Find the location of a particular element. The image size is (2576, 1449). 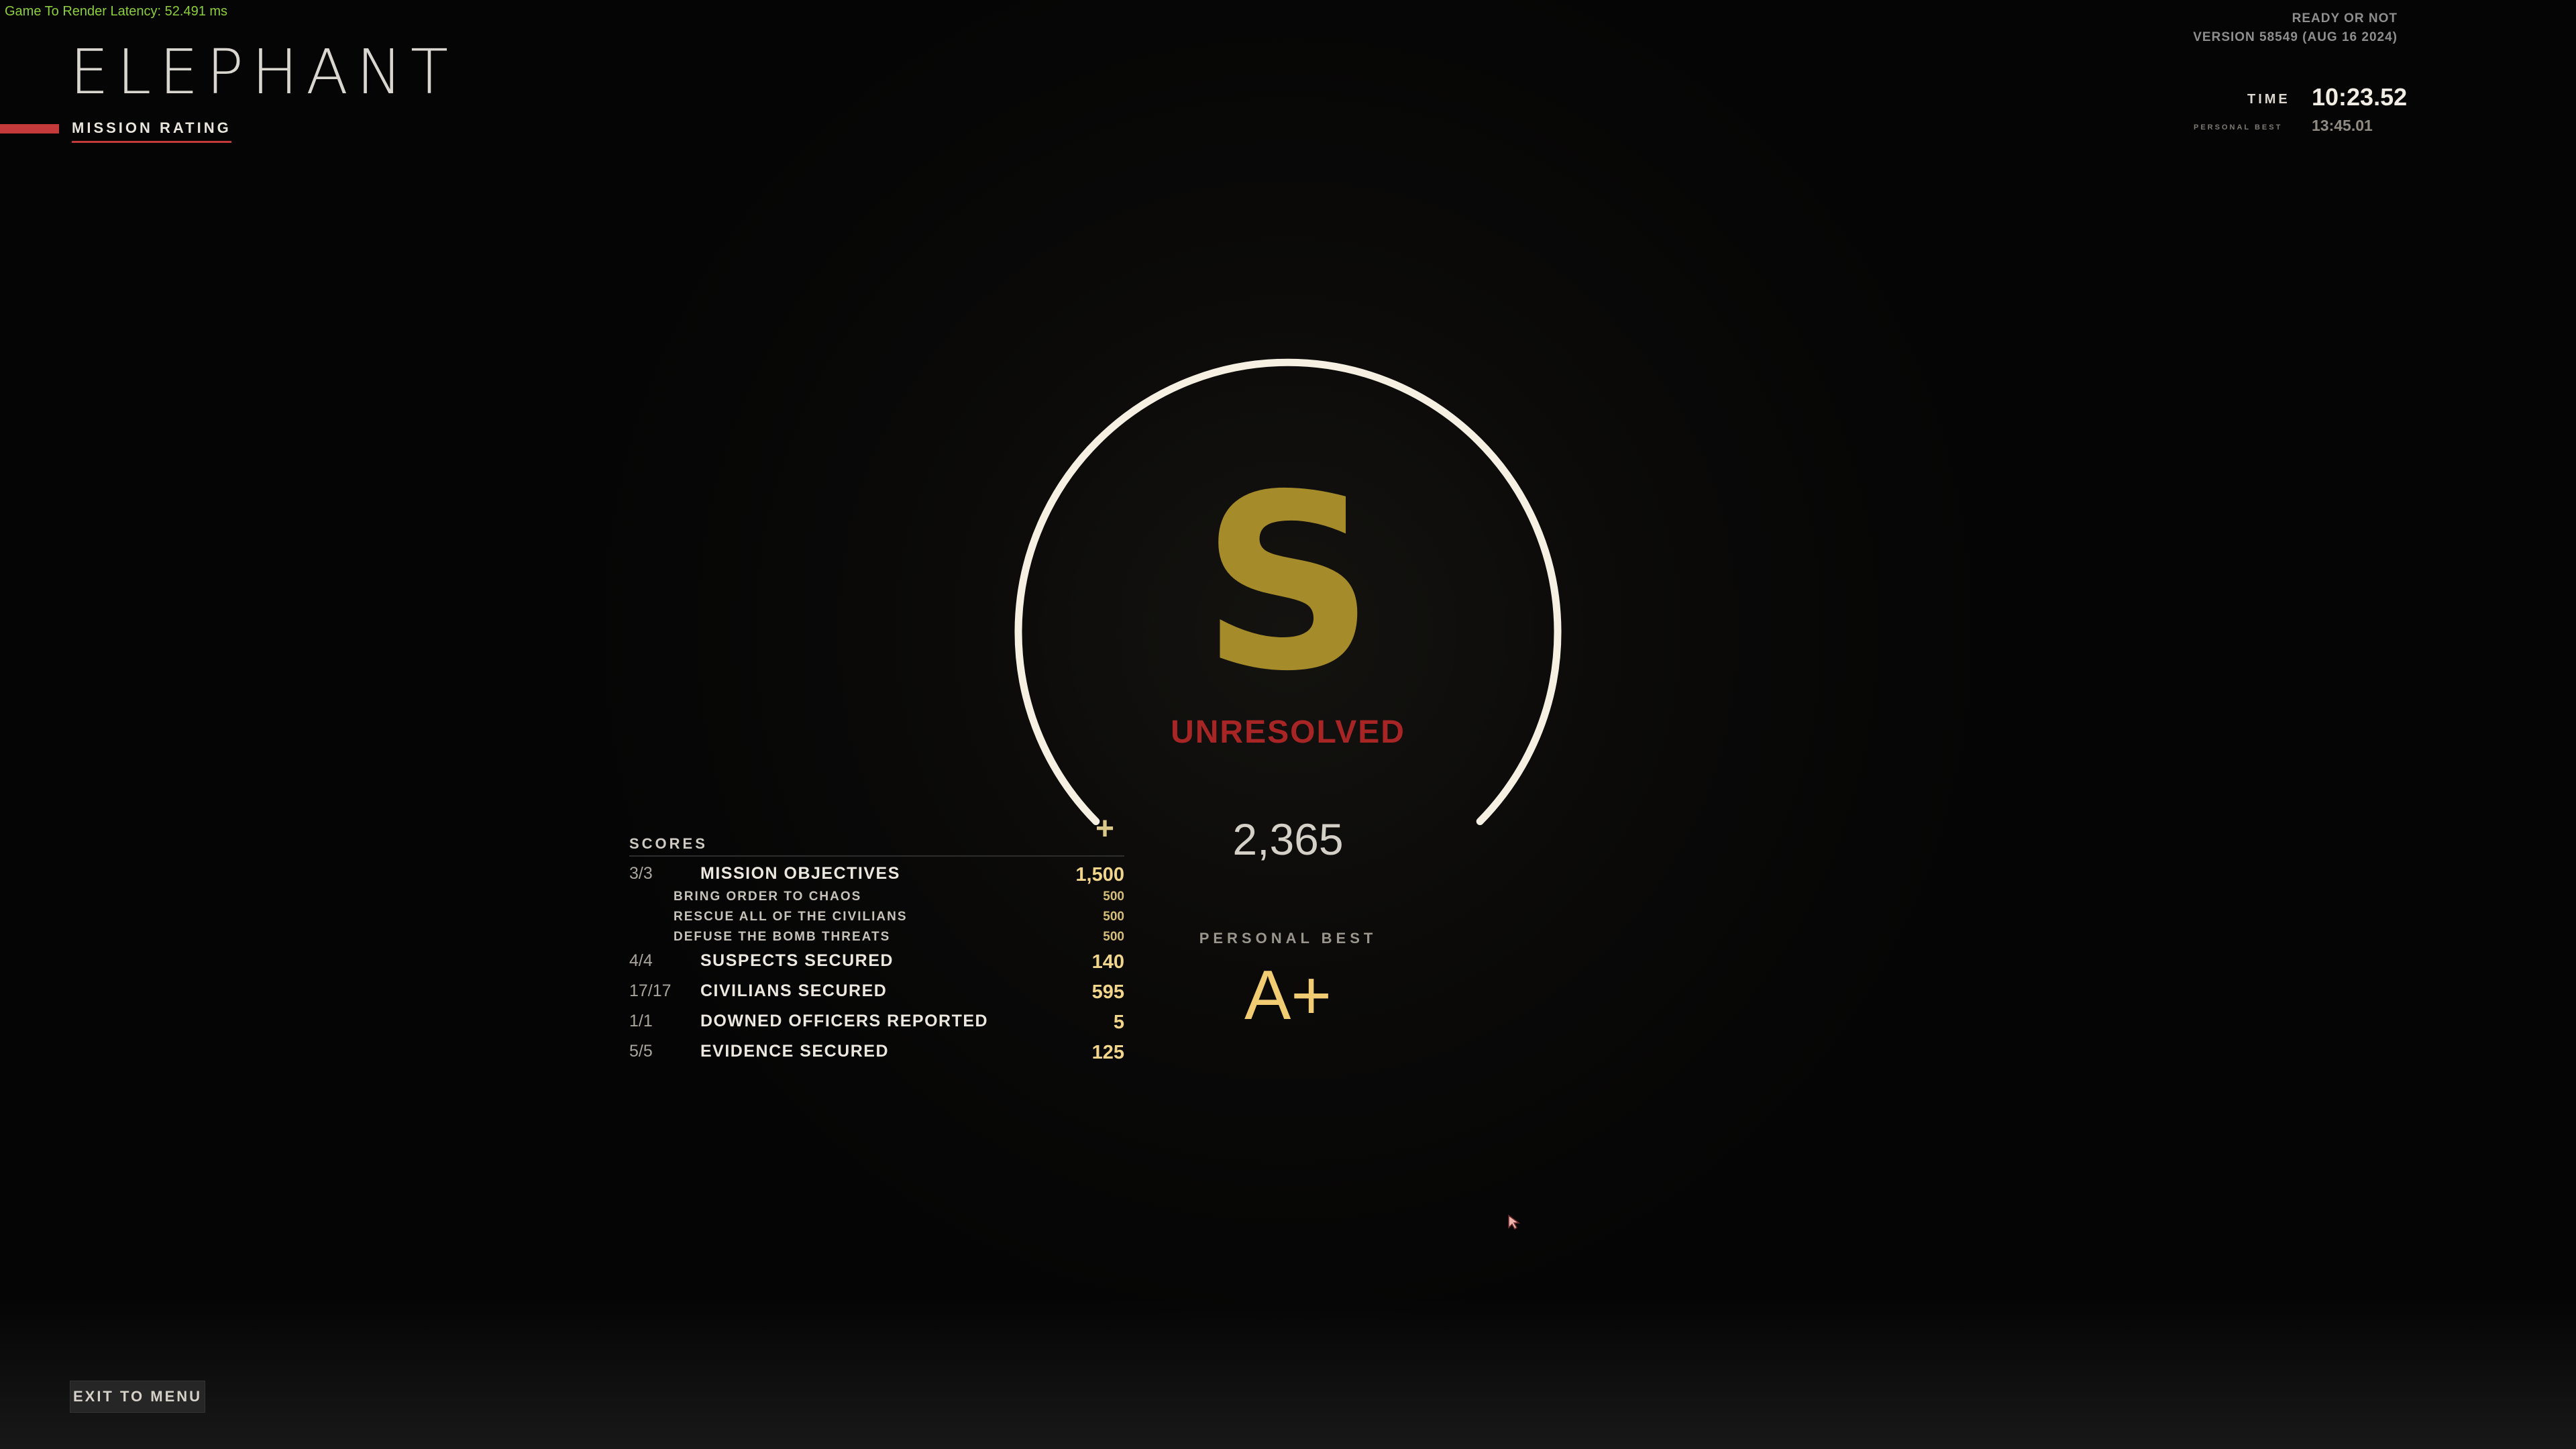

objective-row: DEFUSE THE BOMB THREATS 500 is located at coordinates (899, 938).